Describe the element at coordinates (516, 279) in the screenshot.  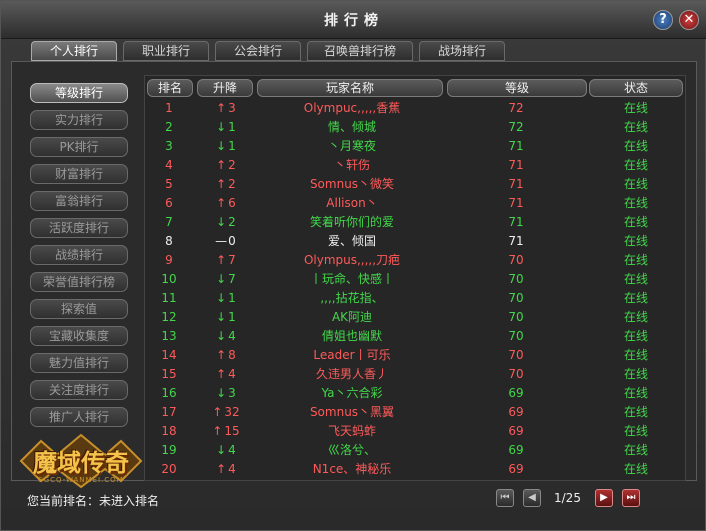
I see `level-cell: 70` at that location.